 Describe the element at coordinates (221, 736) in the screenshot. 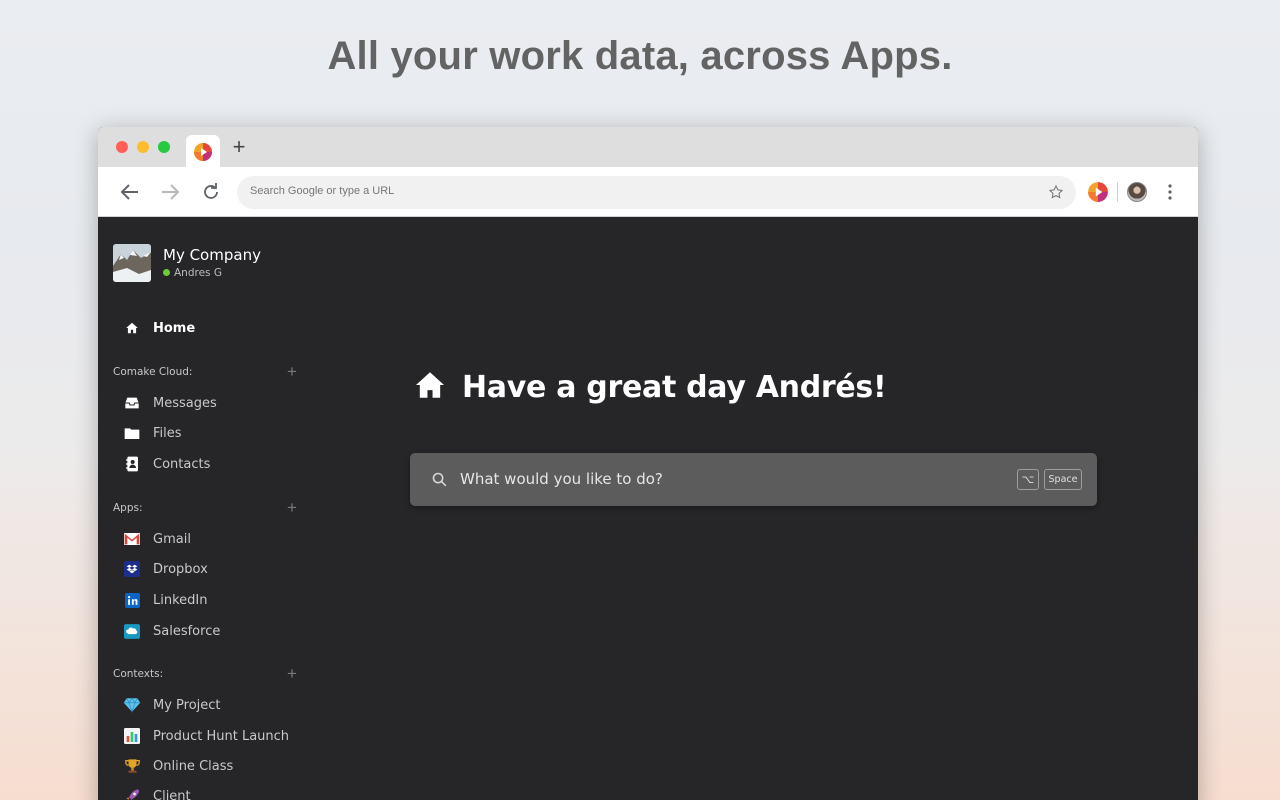

I see `sidebar-item-label: Product Hunt Launch` at that location.